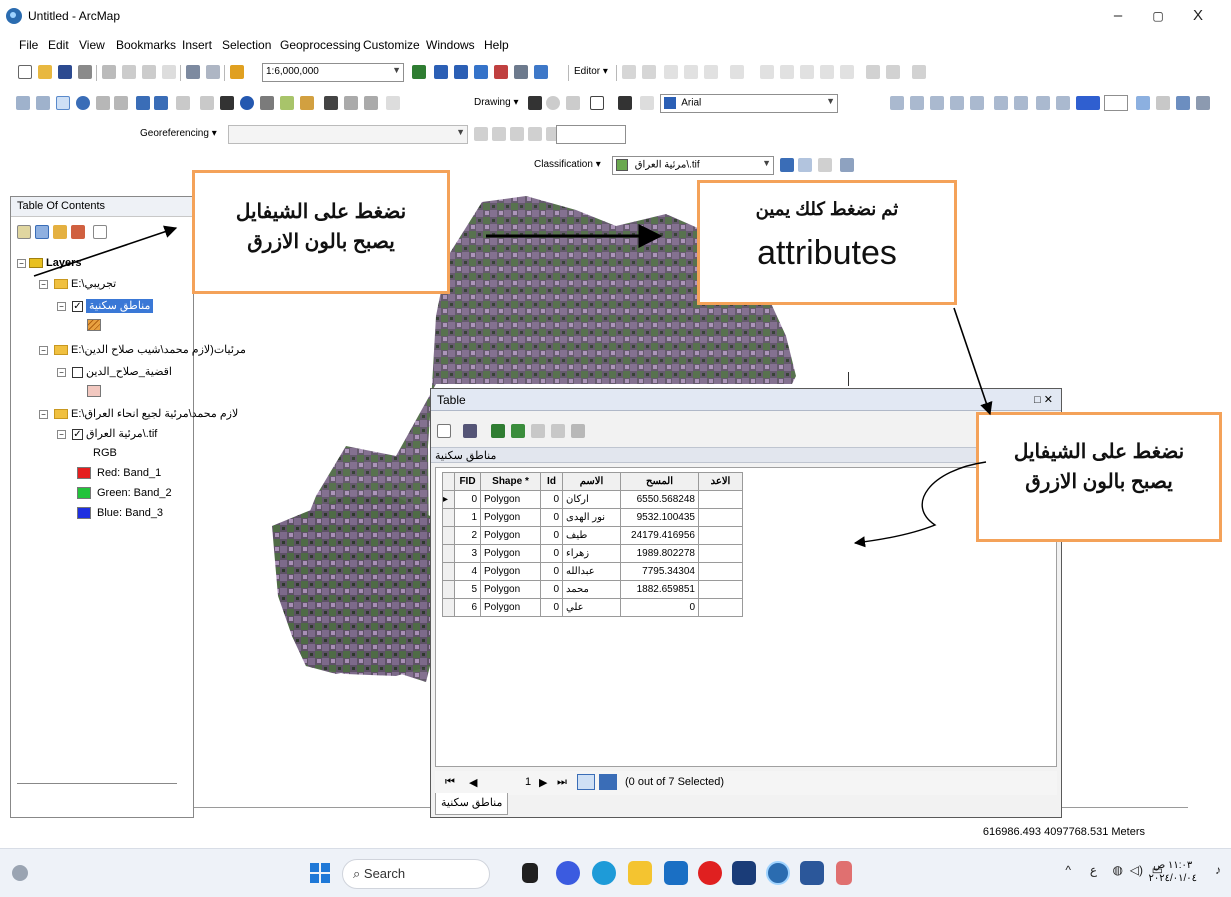 The width and height of the screenshot is (1231, 897). I want to click on end-point-arc-icon, so click(691, 72).